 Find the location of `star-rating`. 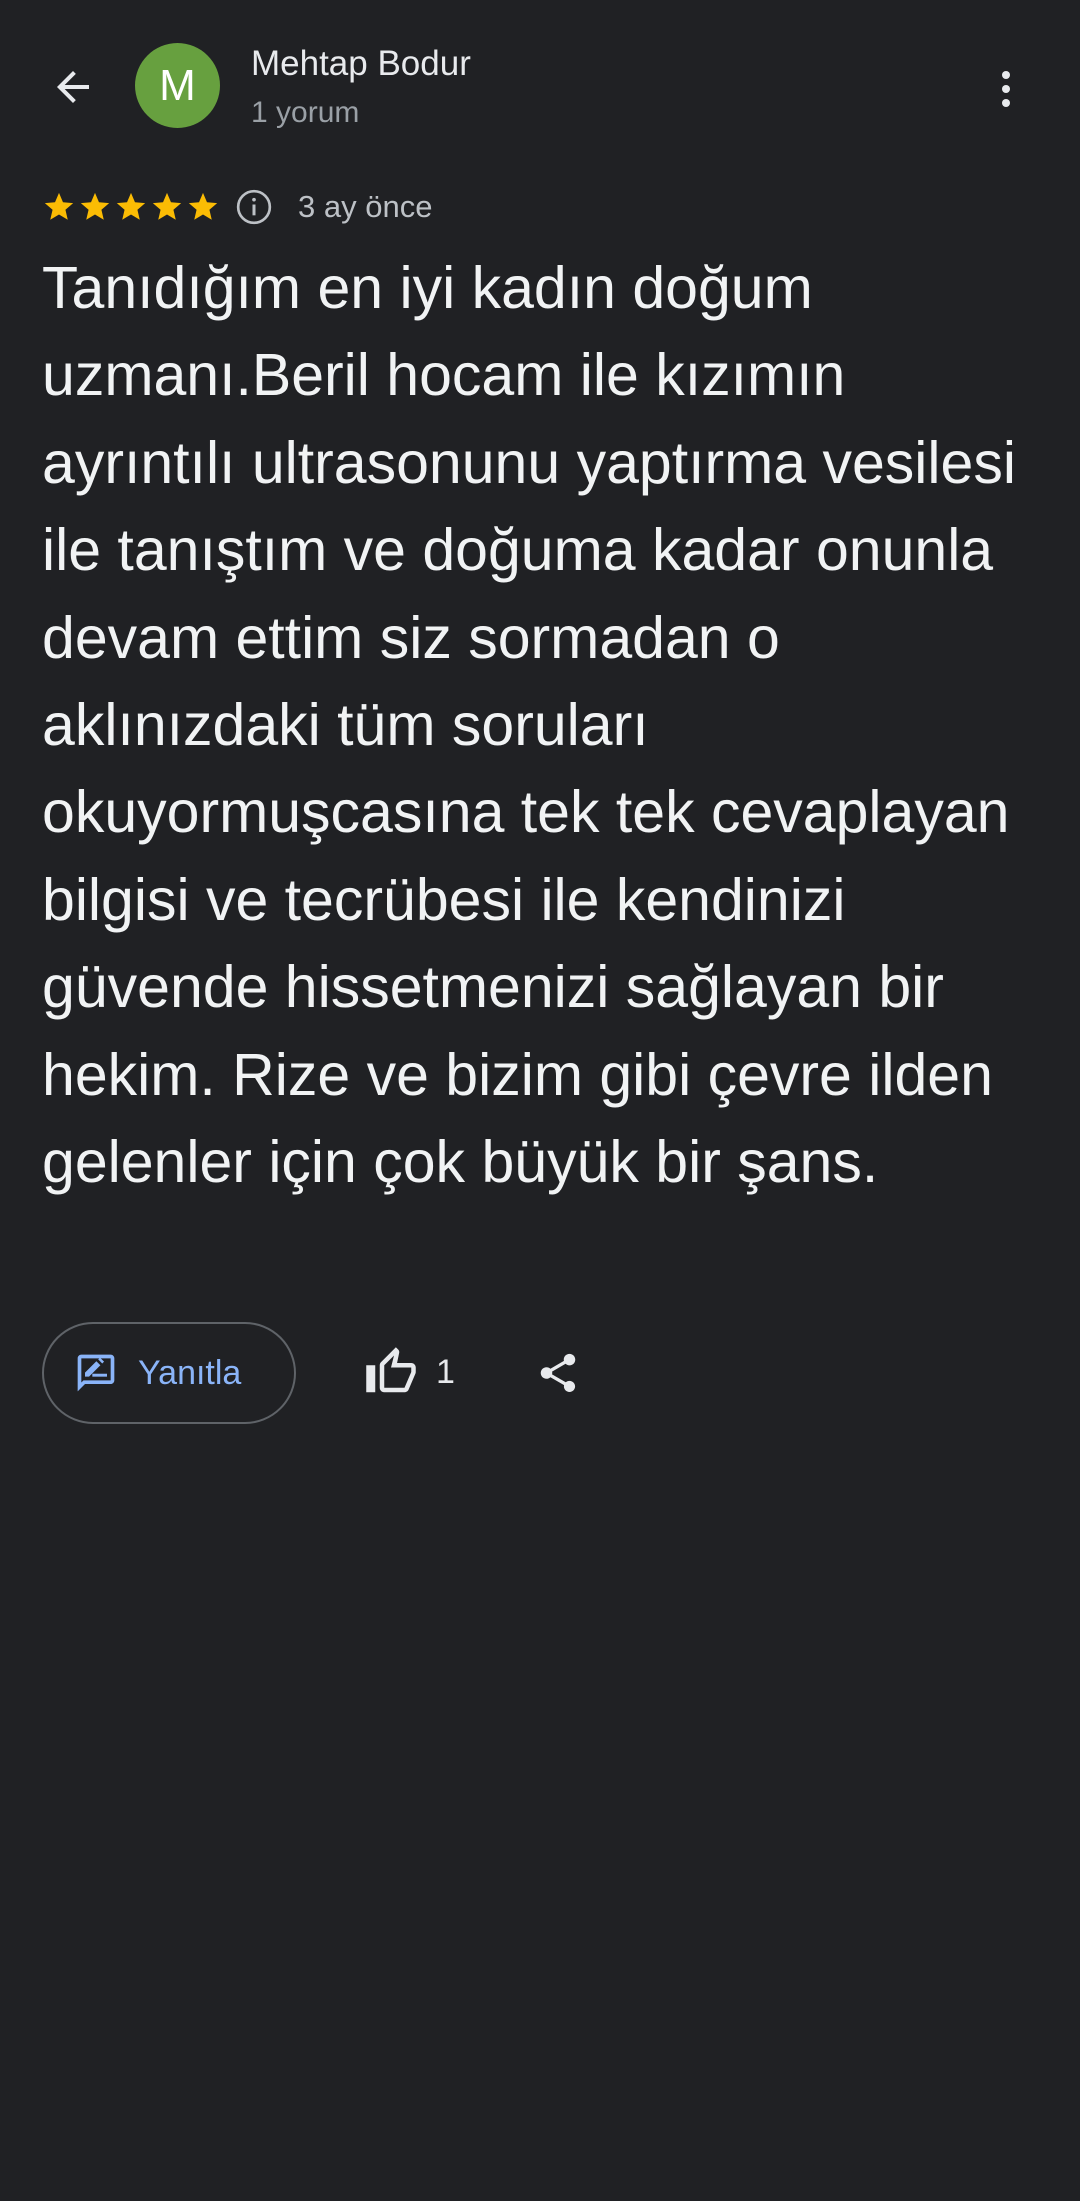

star-rating is located at coordinates (131, 207).